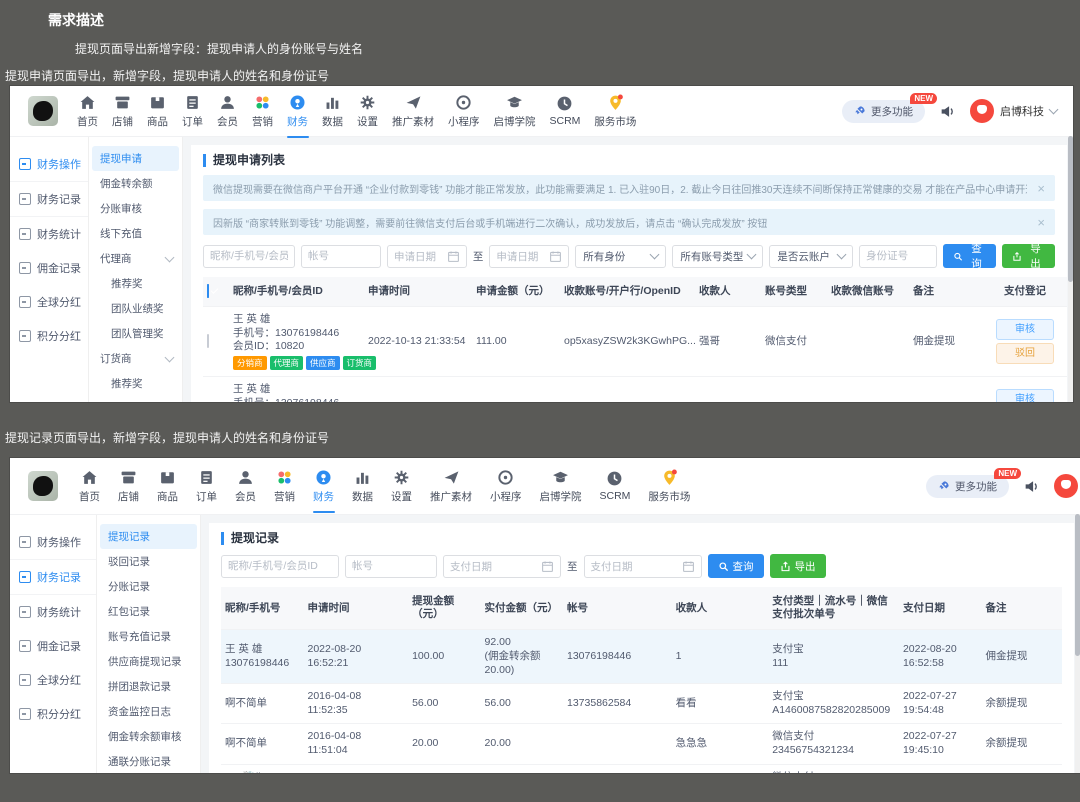 The height and width of the screenshot is (802, 1080). What do you see at coordinates (1066, 486) in the screenshot?
I see `account-menu` at bounding box center [1066, 486].